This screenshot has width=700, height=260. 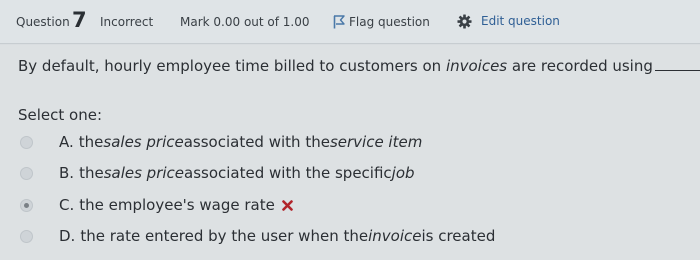 I want to click on flag-question-label: Flag question, so click(x=389, y=22).